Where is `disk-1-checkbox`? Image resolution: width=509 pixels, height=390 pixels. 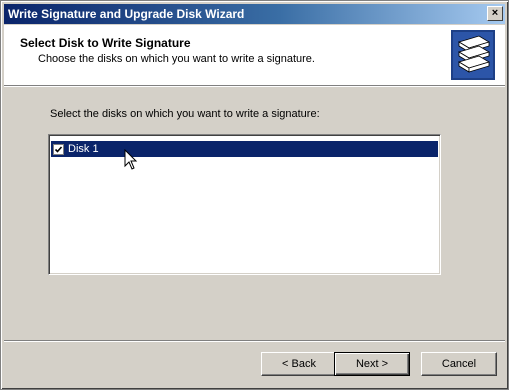
disk-1-checkbox is located at coordinates (58, 149).